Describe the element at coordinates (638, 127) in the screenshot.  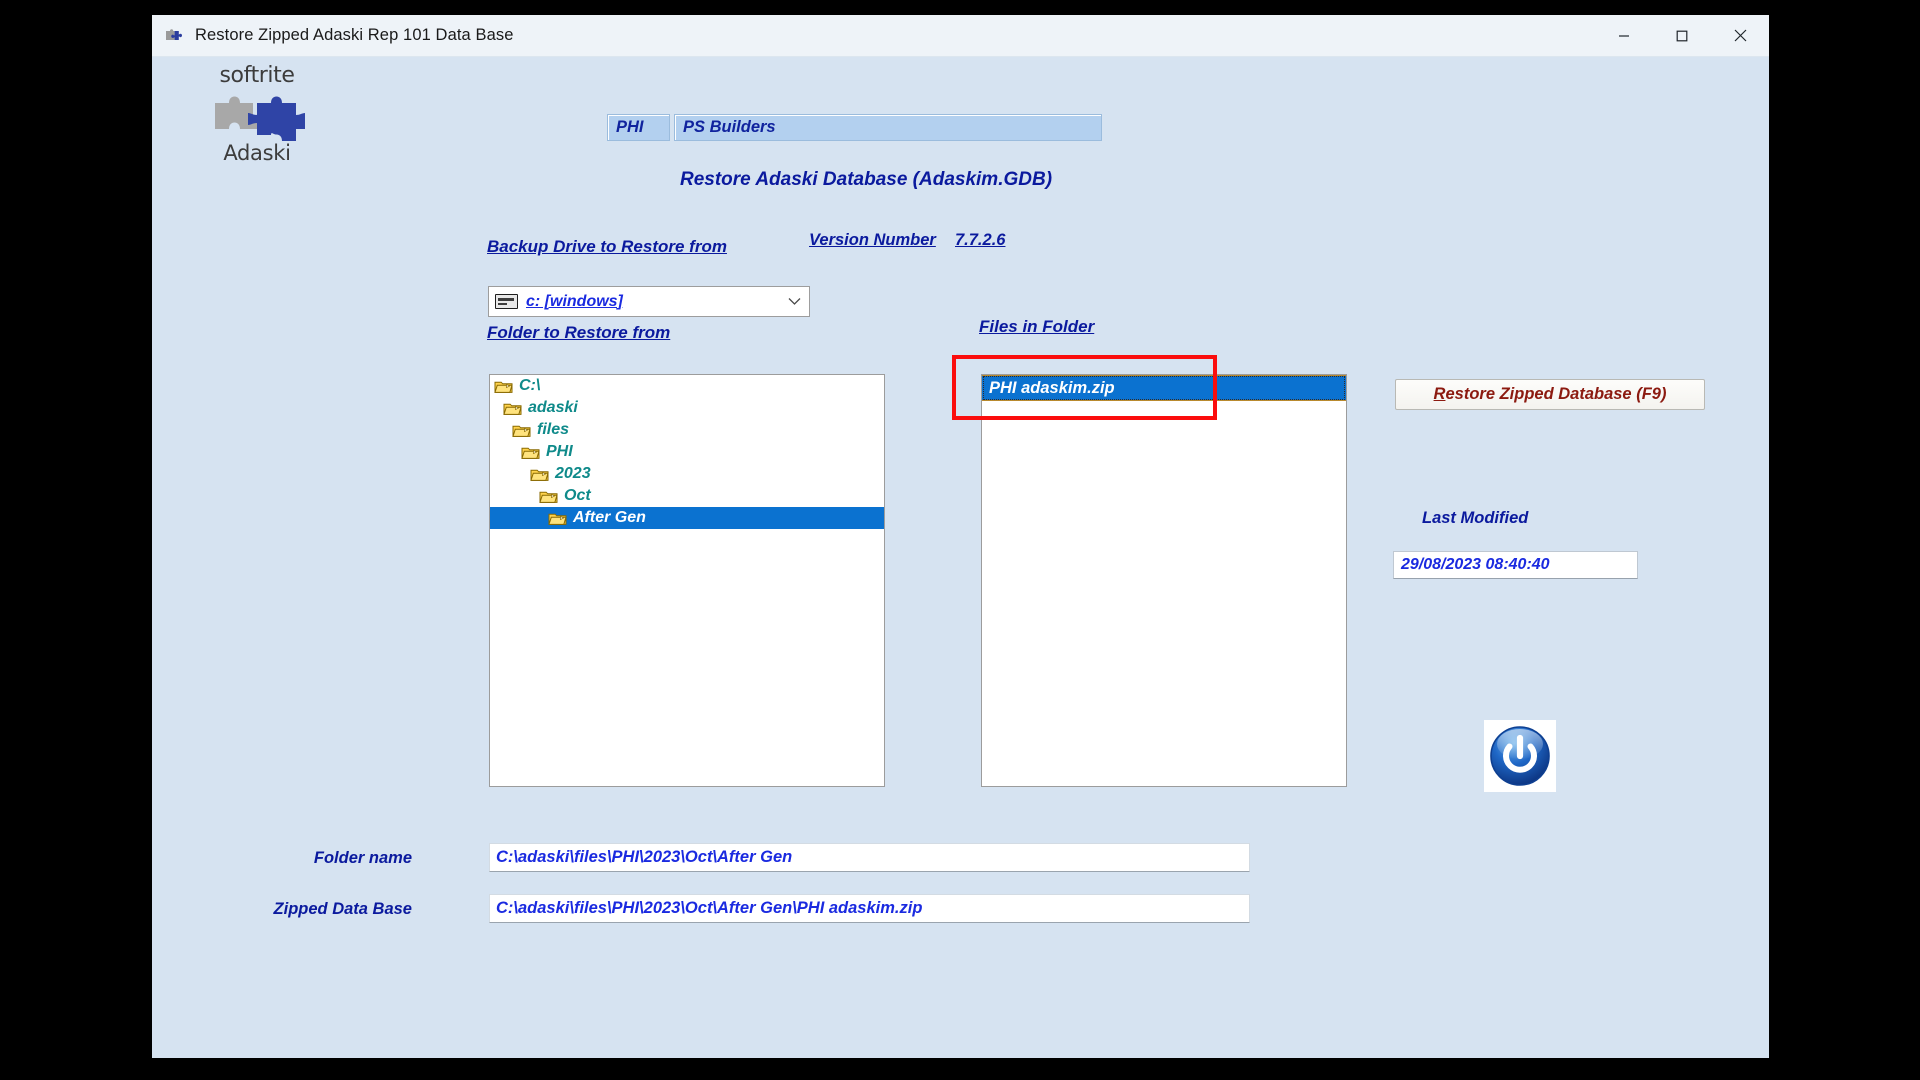
I see `company-code-field: PHI` at that location.